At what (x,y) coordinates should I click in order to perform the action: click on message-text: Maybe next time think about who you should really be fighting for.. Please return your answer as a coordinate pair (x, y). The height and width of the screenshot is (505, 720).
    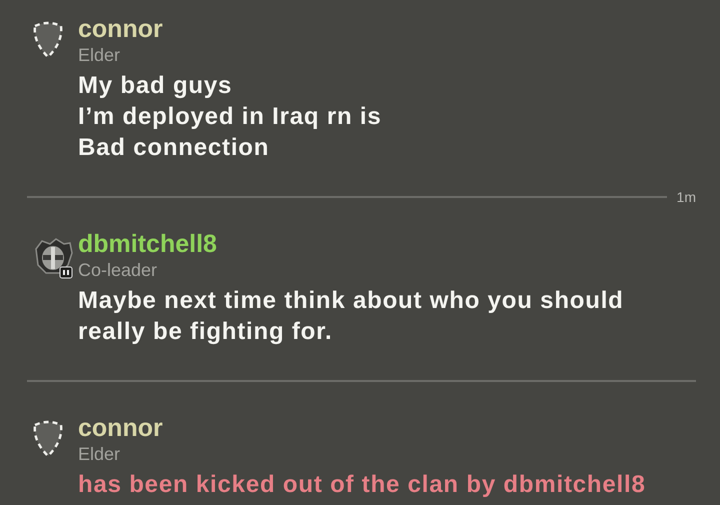
    Looking at the image, I should click on (351, 316).